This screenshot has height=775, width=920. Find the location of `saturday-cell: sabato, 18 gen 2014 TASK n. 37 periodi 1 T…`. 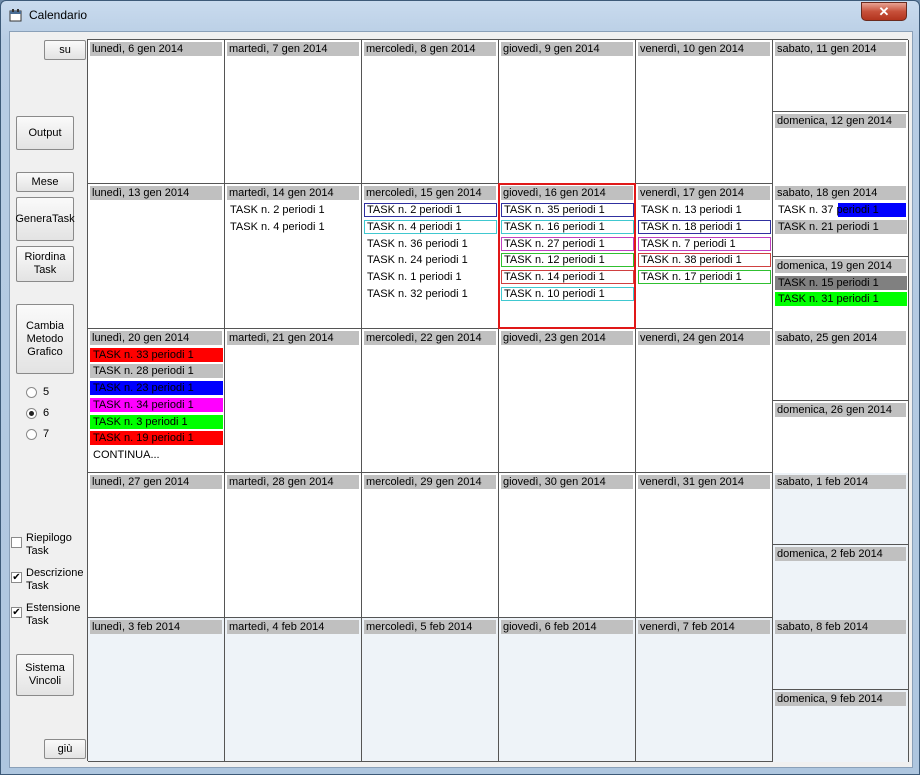

saturday-cell: sabato, 18 gen 2014 TASK n. 37 periodi 1 T… is located at coordinates (840, 220).